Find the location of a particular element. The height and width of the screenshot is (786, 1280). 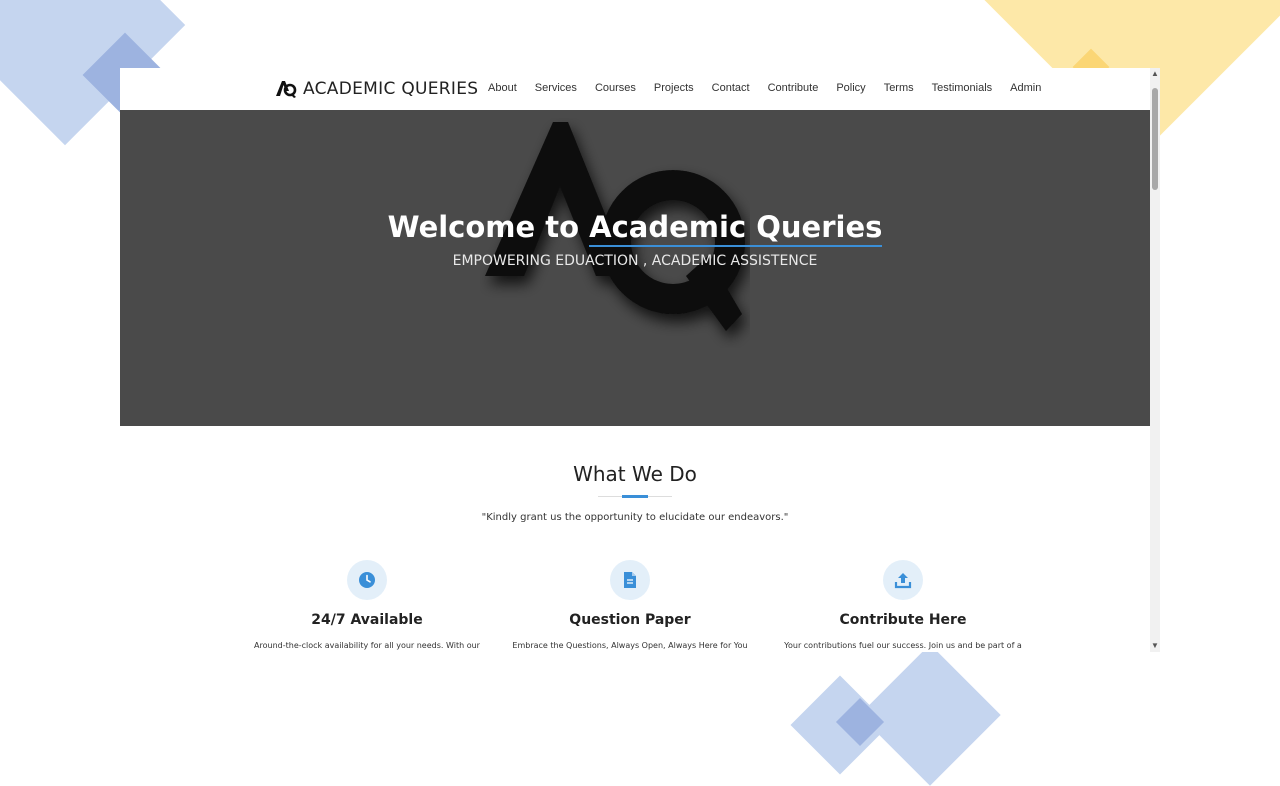

hero-title-prefix: Welcome to is located at coordinates (488, 227).